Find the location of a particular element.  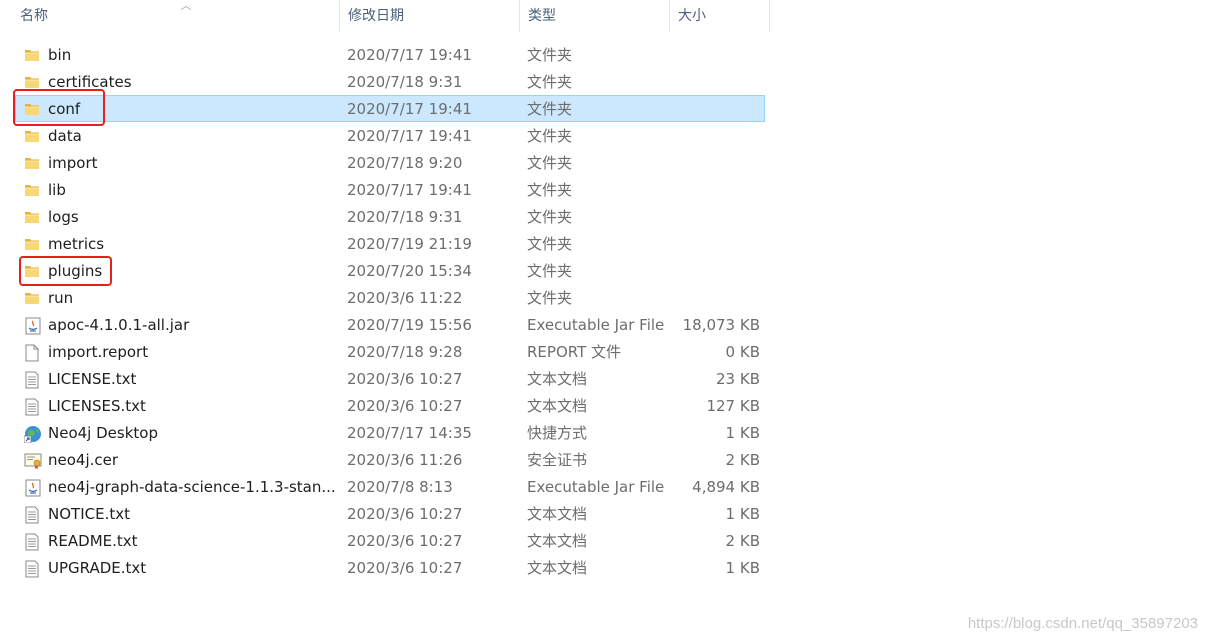

file-row: run 2020/3/6 11:22 文件夹 is located at coordinates (390, 297).